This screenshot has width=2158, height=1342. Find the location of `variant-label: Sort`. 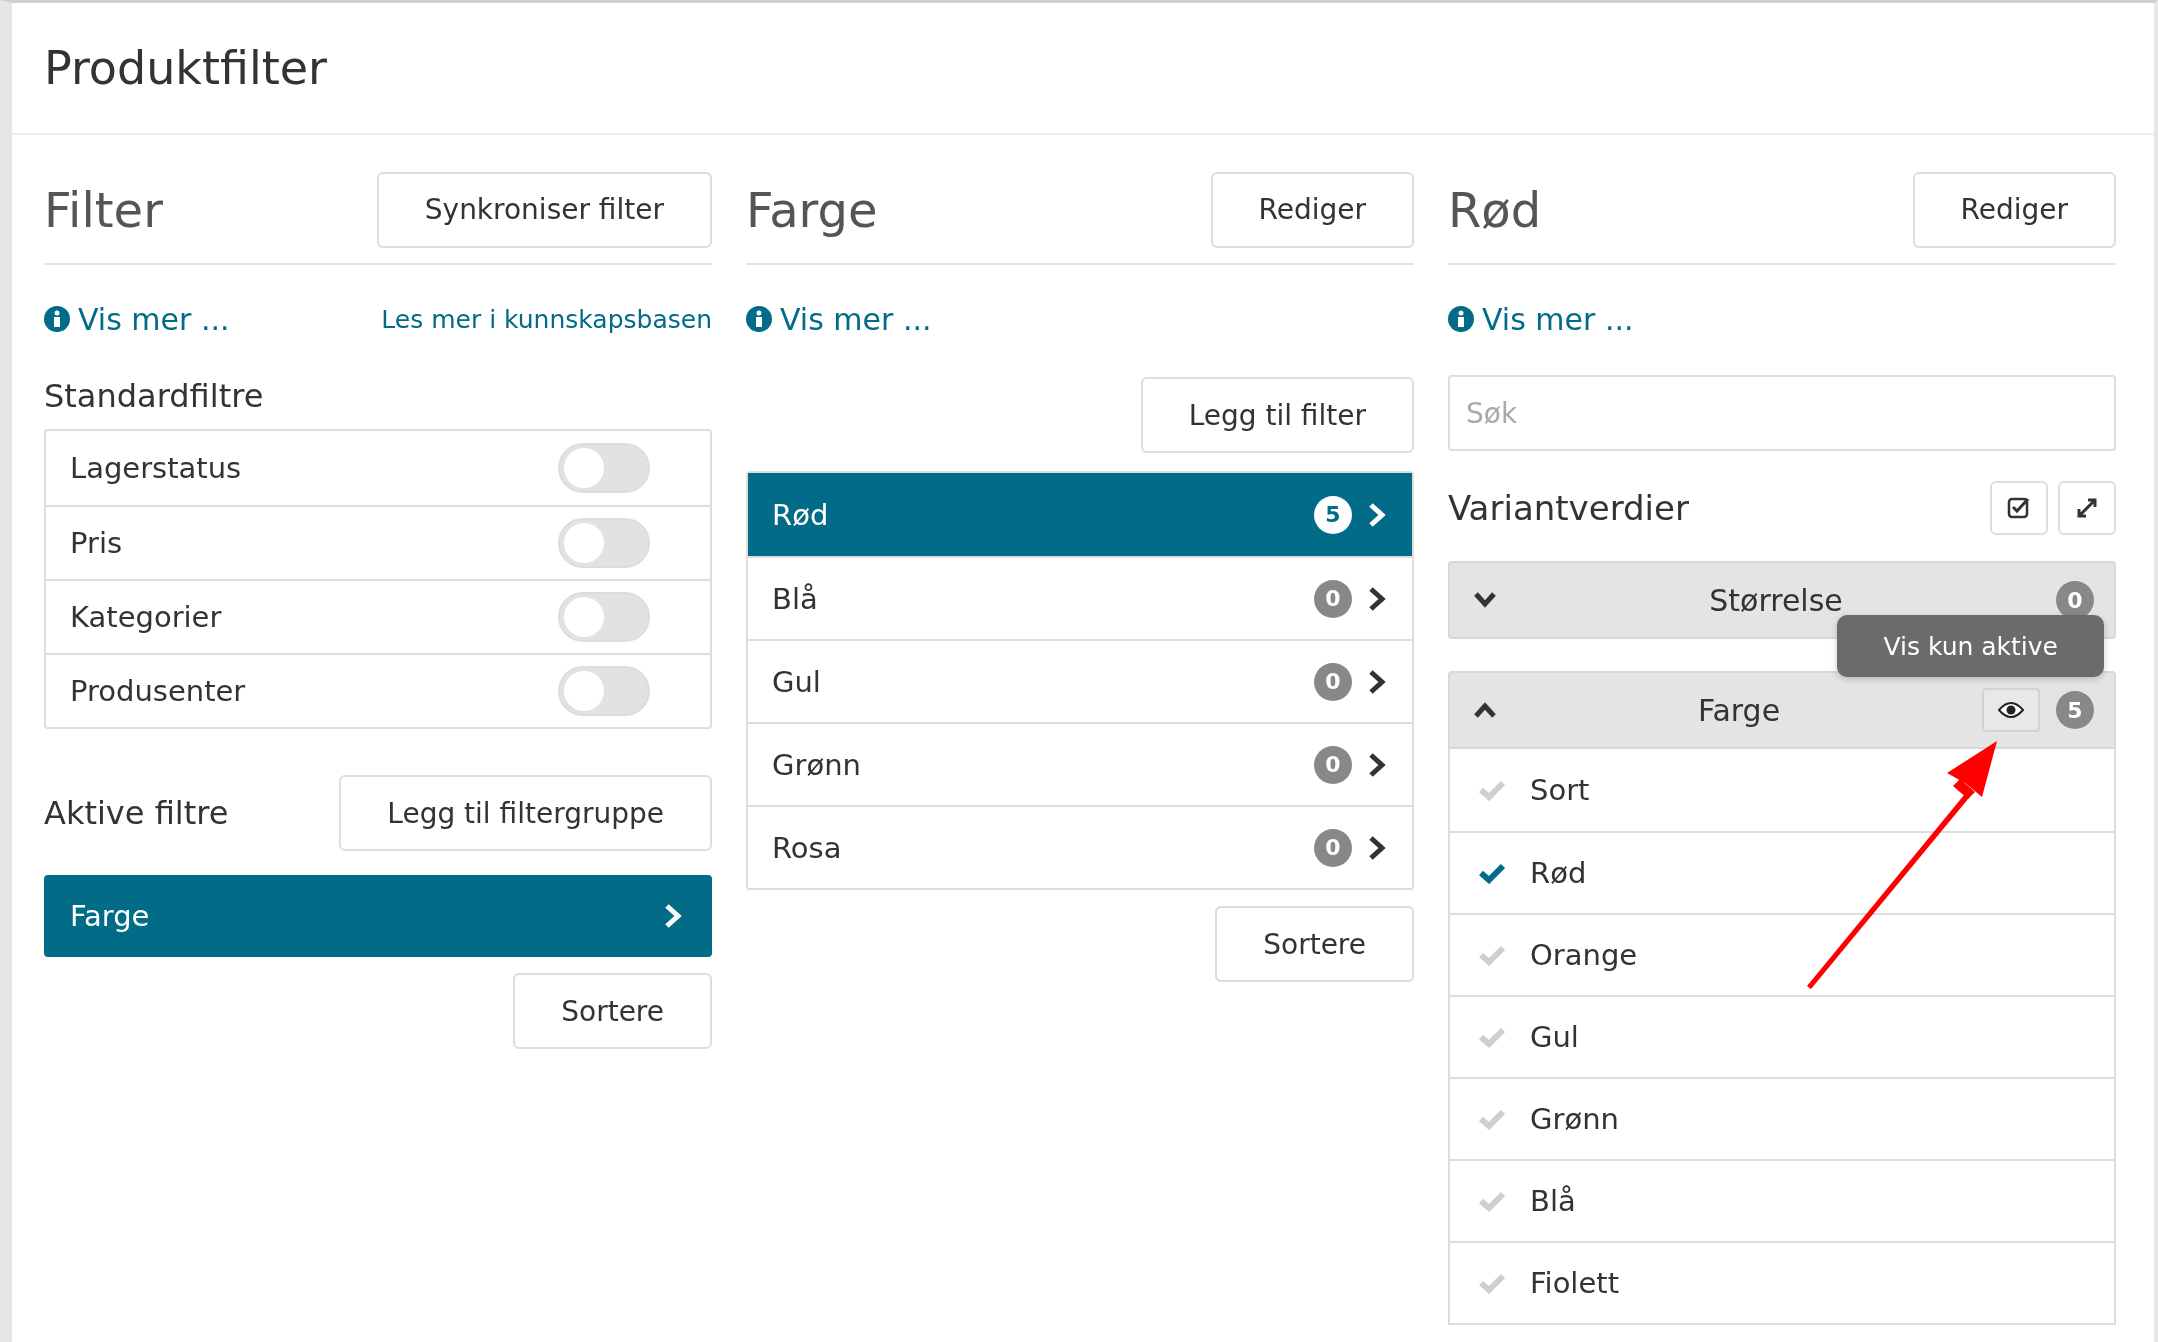

variant-label: Sort is located at coordinates (1560, 790).